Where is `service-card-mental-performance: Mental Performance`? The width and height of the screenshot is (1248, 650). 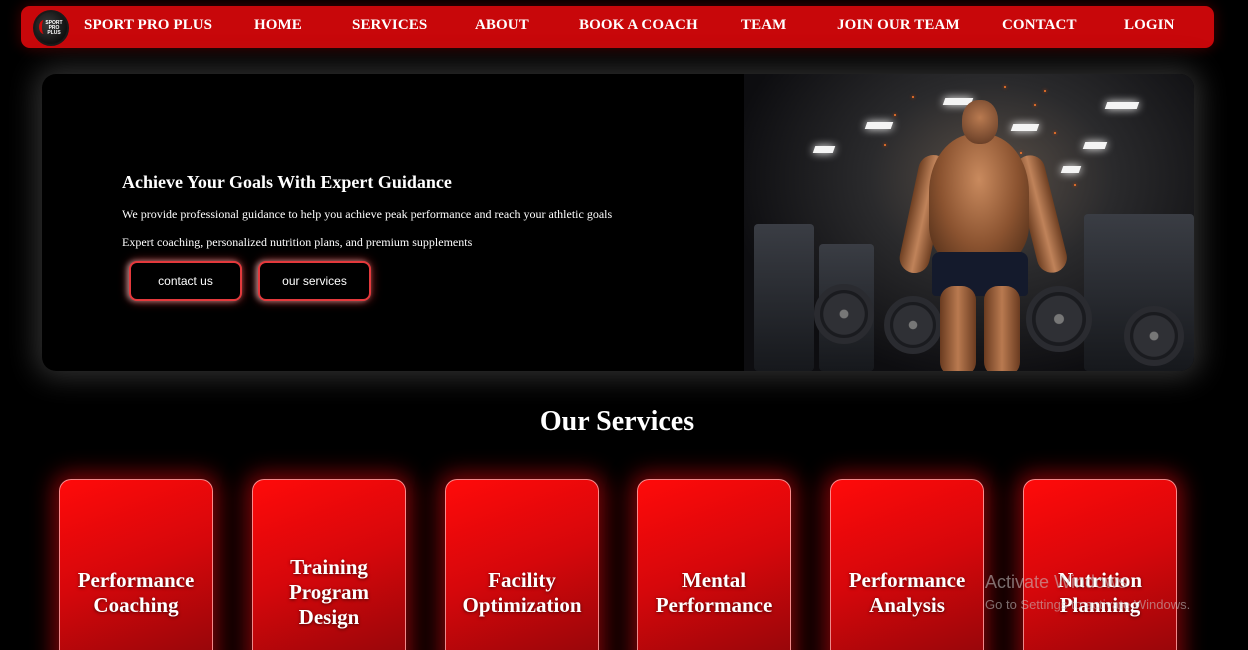 service-card-mental-performance: Mental Performance is located at coordinates (714, 564).